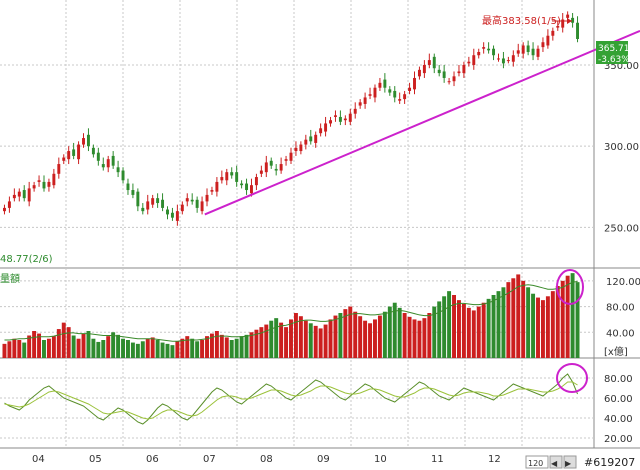 Image resolution: width=640 pixels, height=470 pixels. Describe the element at coordinates (618, 439) in the screenshot. I see `oscillator-tick-label: 20.00` at that location.